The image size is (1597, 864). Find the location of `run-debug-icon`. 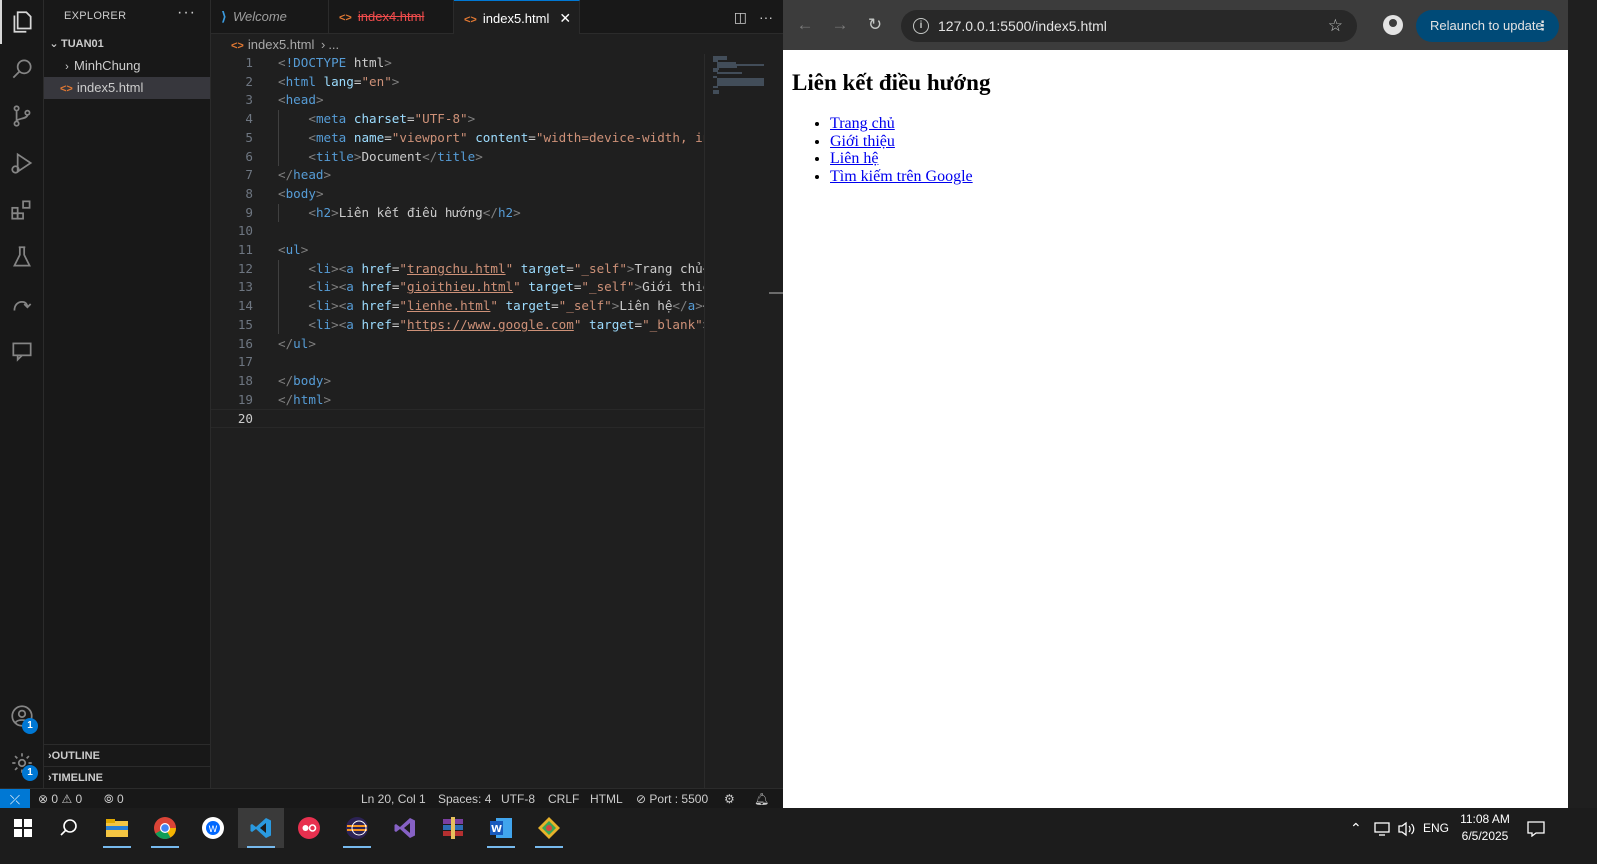

run-debug-icon is located at coordinates (22, 163).